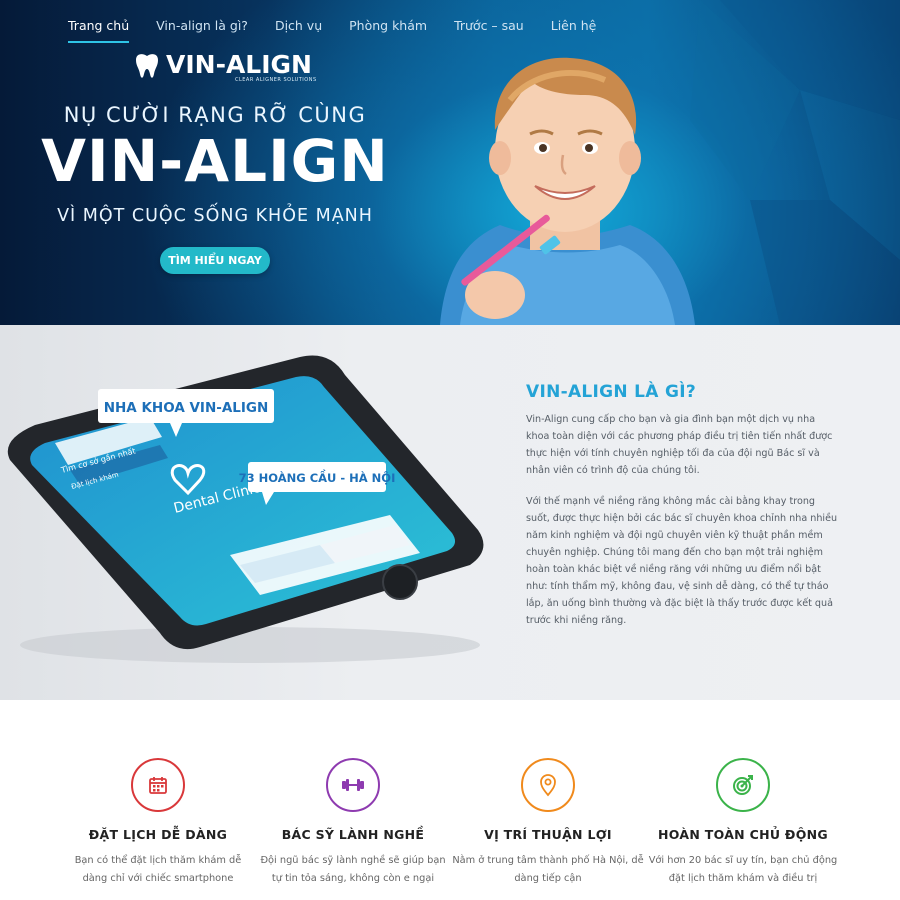  Describe the element at coordinates (158, 785) in the screenshot. I see `calendar-icon` at that location.